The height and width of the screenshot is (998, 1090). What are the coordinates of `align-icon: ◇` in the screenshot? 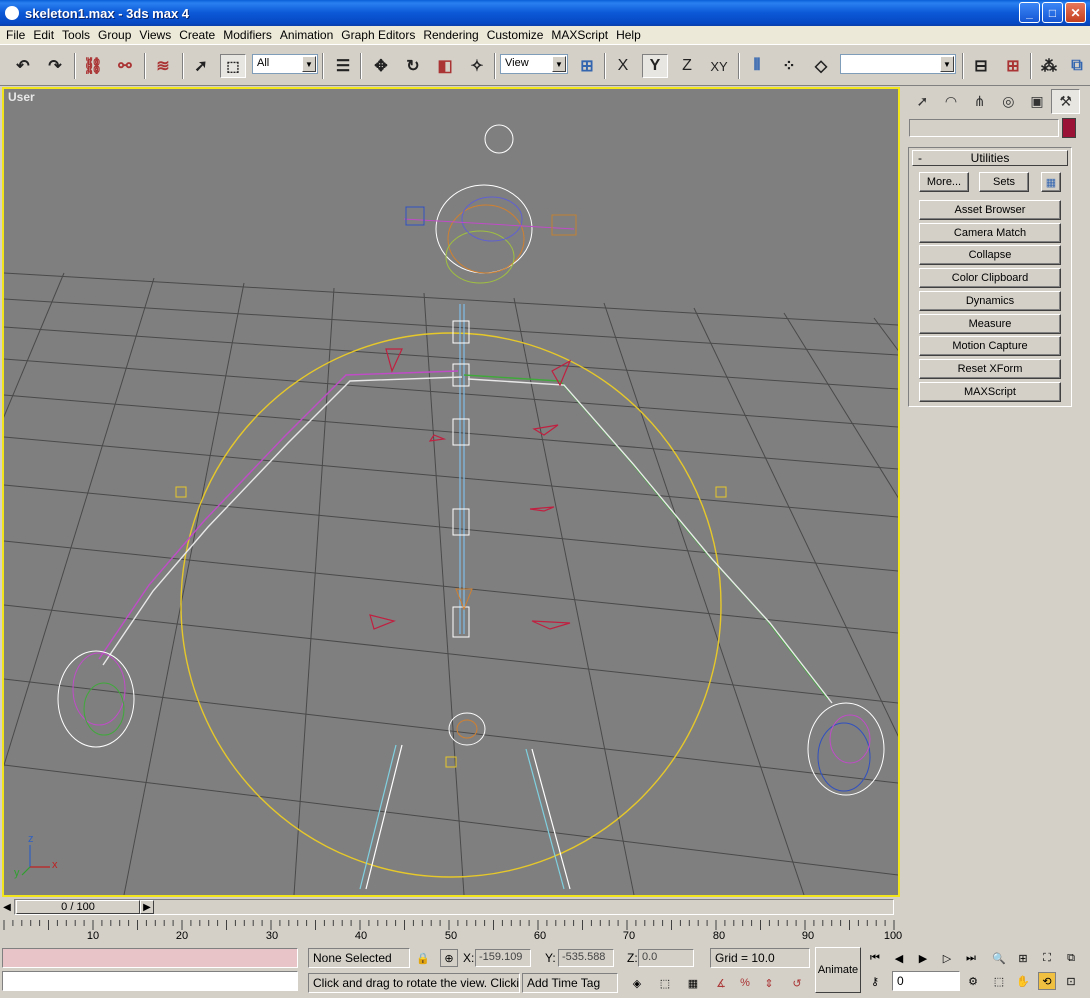 It's located at (821, 66).